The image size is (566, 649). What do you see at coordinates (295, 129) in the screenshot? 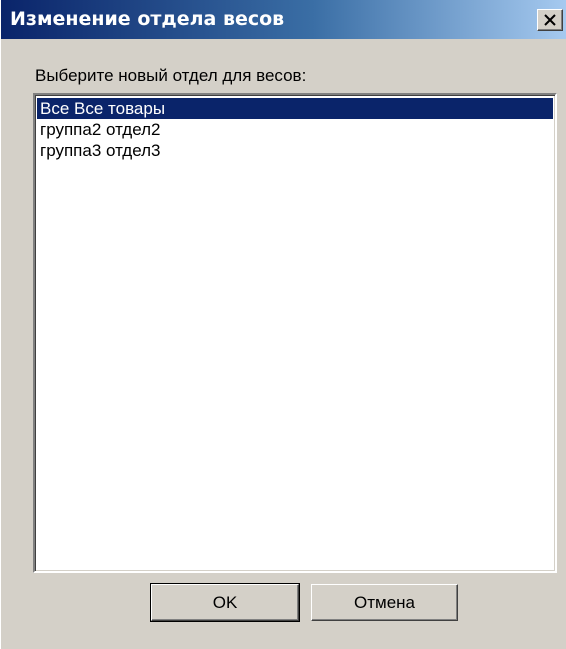
I see `list-item: группа2 отдел2` at bounding box center [295, 129].